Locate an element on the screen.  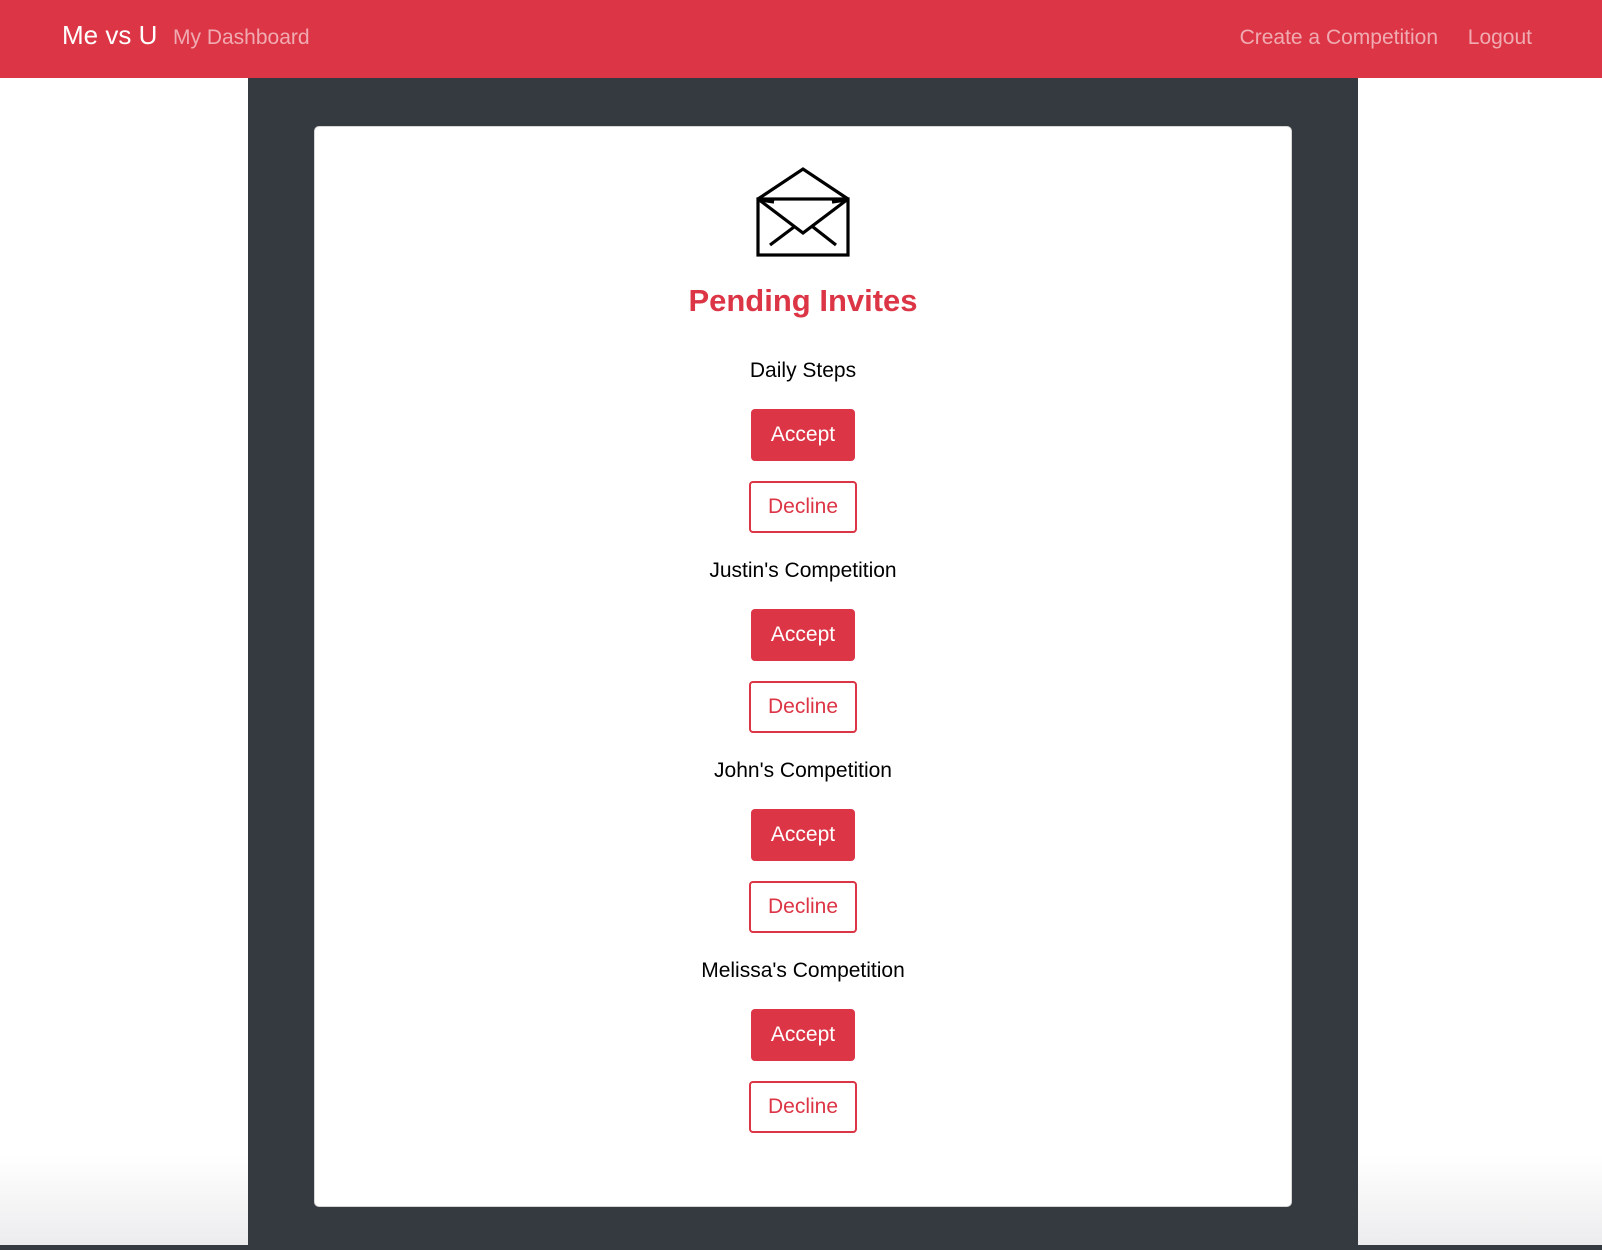
invite-item: Daily Steps Accept Decline is located at coordinates (803, 453).